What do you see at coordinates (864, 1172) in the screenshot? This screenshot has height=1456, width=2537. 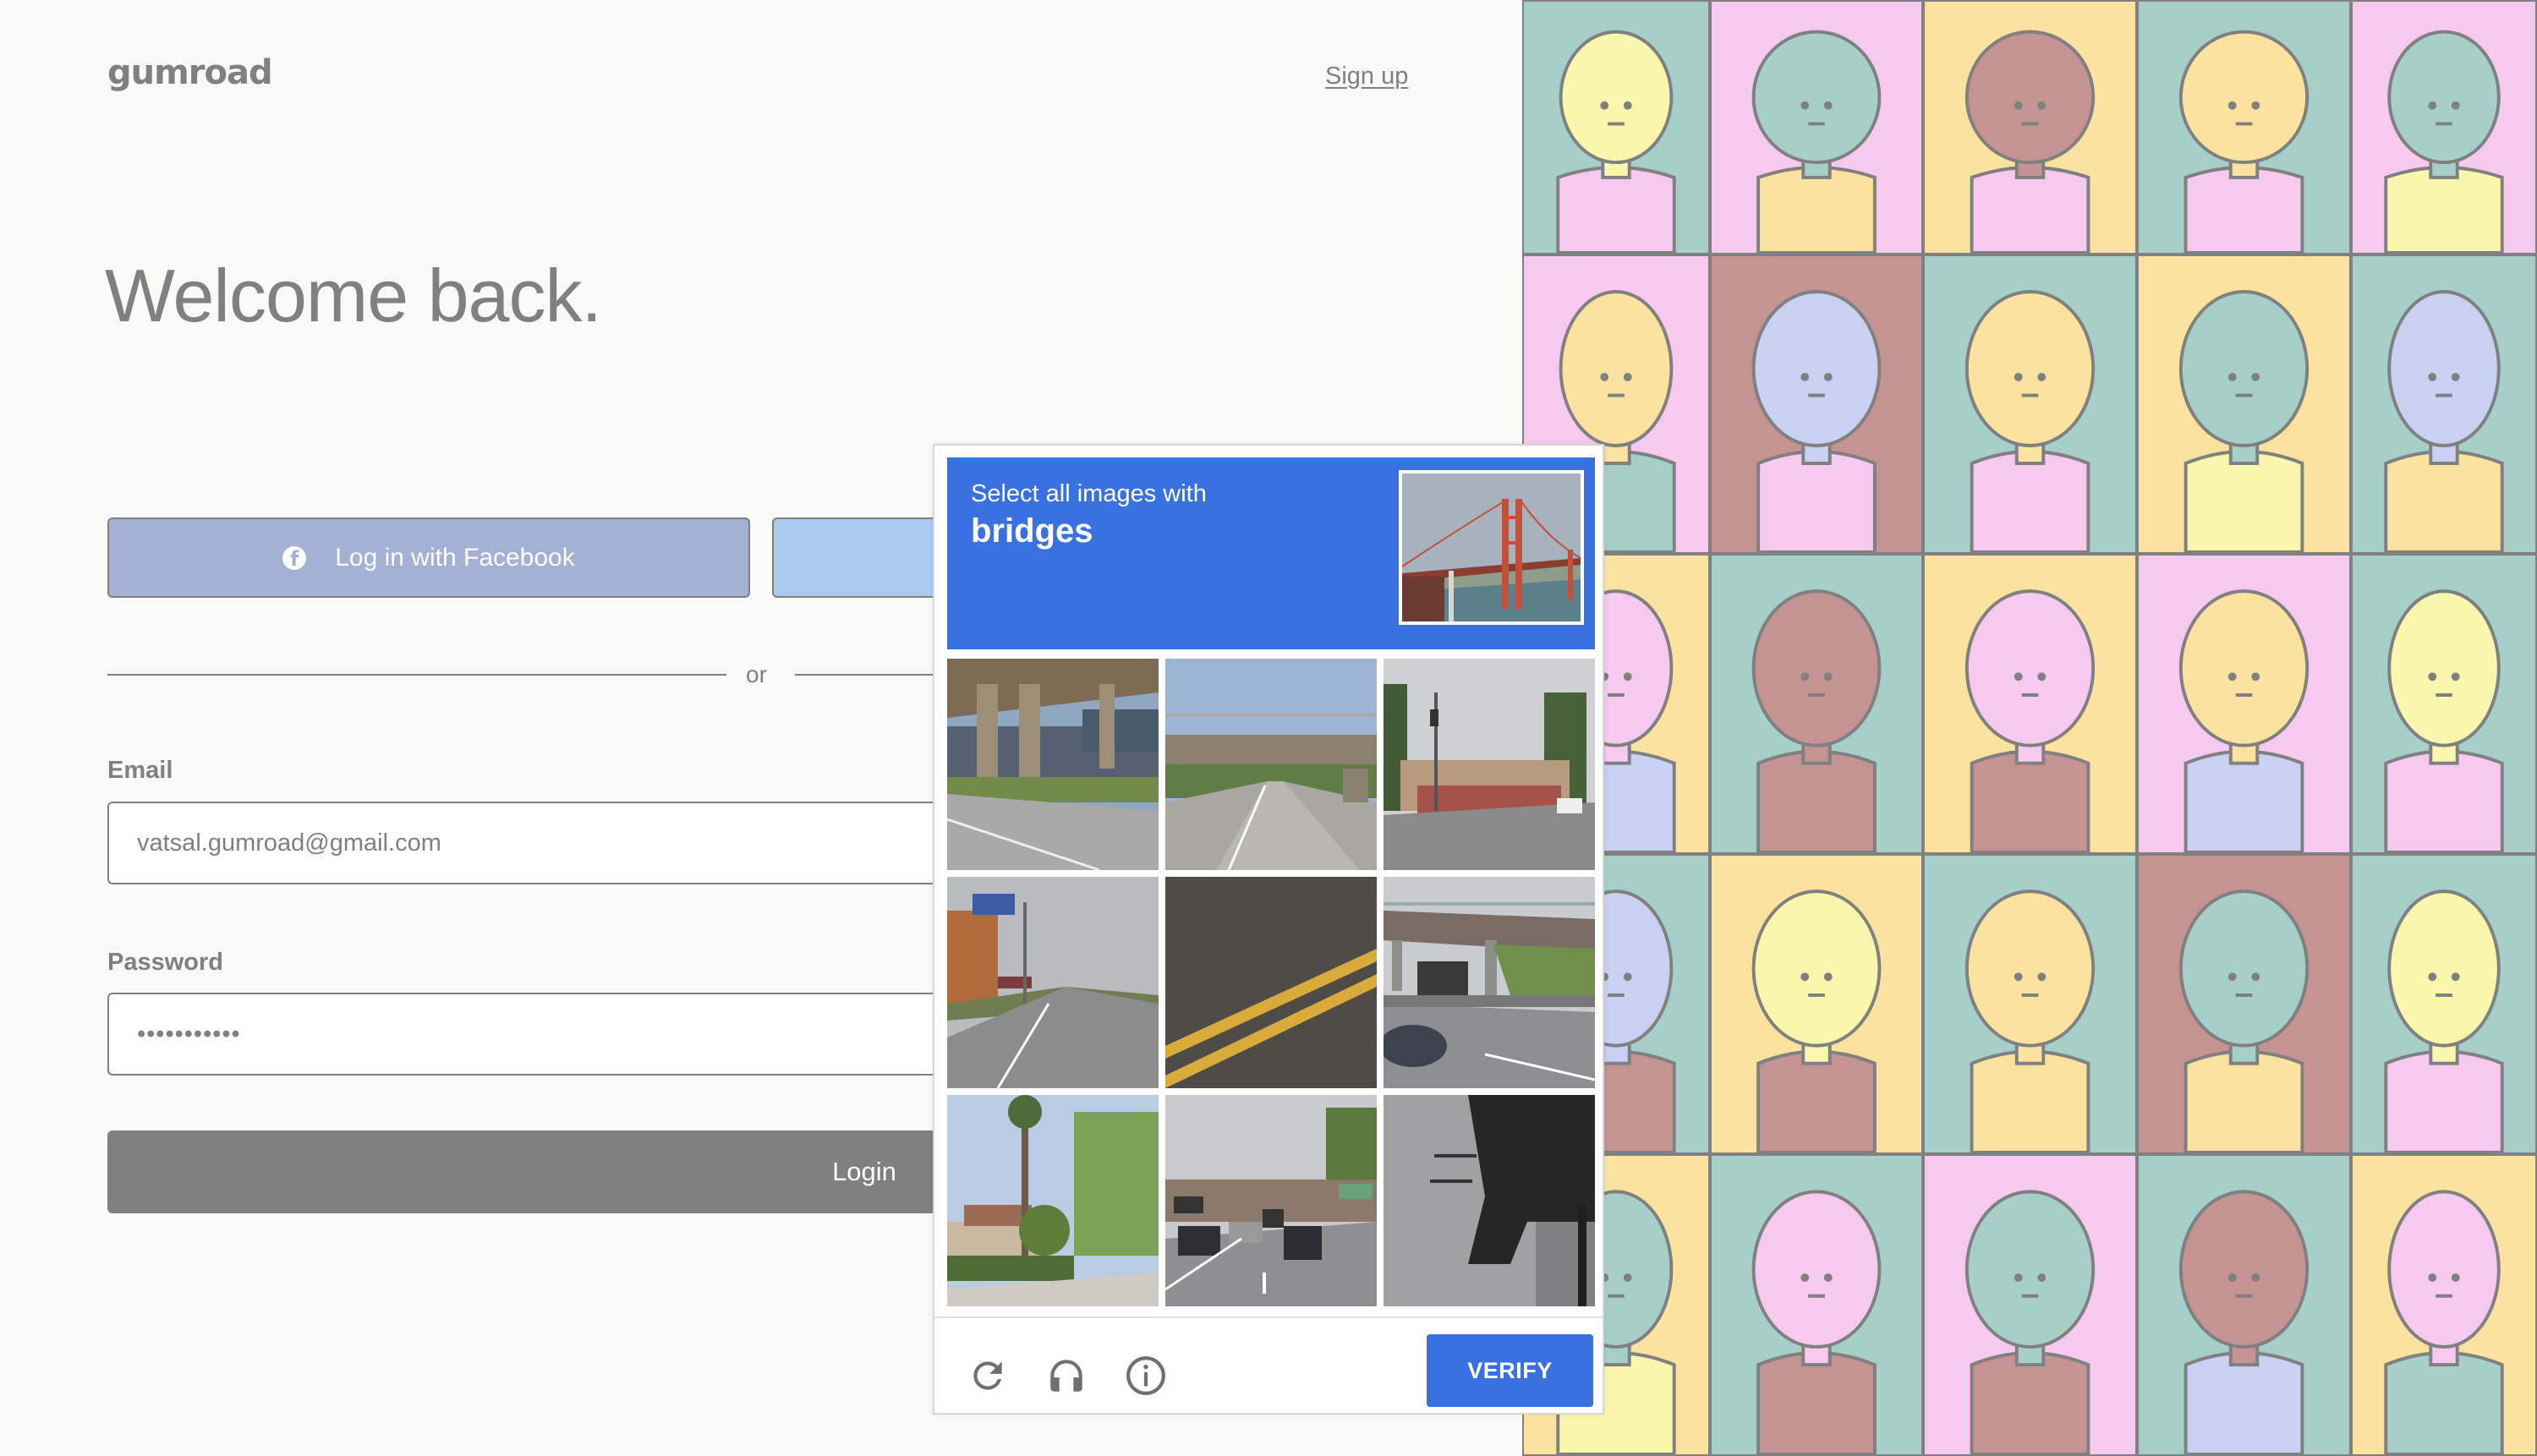 I see `login-label: Login` at bounding box center [864, 1172].